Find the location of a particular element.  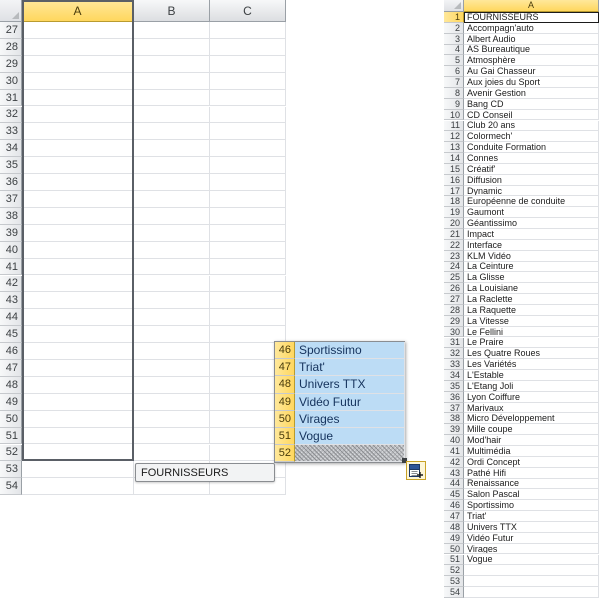

right-row-header-12: 12 is located at coordinates (454, 137).